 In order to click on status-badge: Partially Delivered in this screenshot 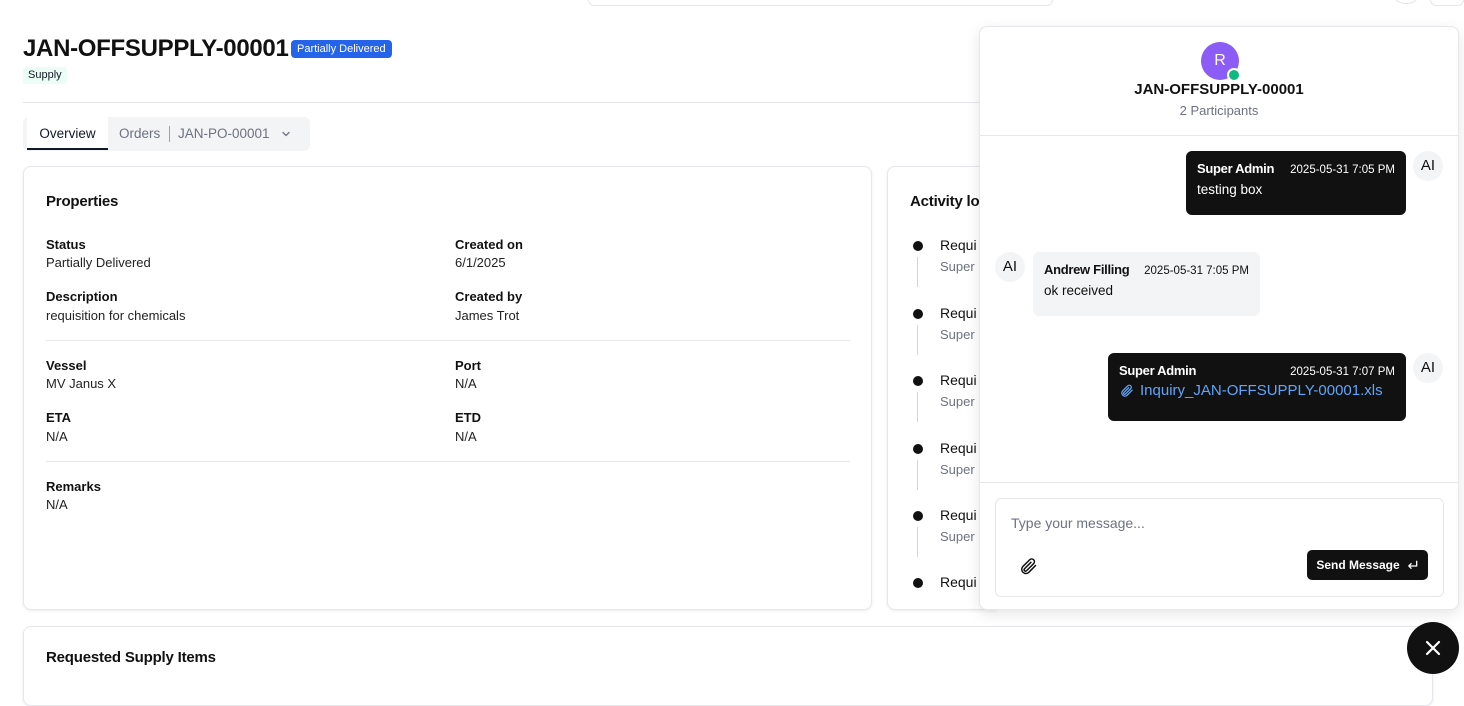, I will do `click(341, 49)`.